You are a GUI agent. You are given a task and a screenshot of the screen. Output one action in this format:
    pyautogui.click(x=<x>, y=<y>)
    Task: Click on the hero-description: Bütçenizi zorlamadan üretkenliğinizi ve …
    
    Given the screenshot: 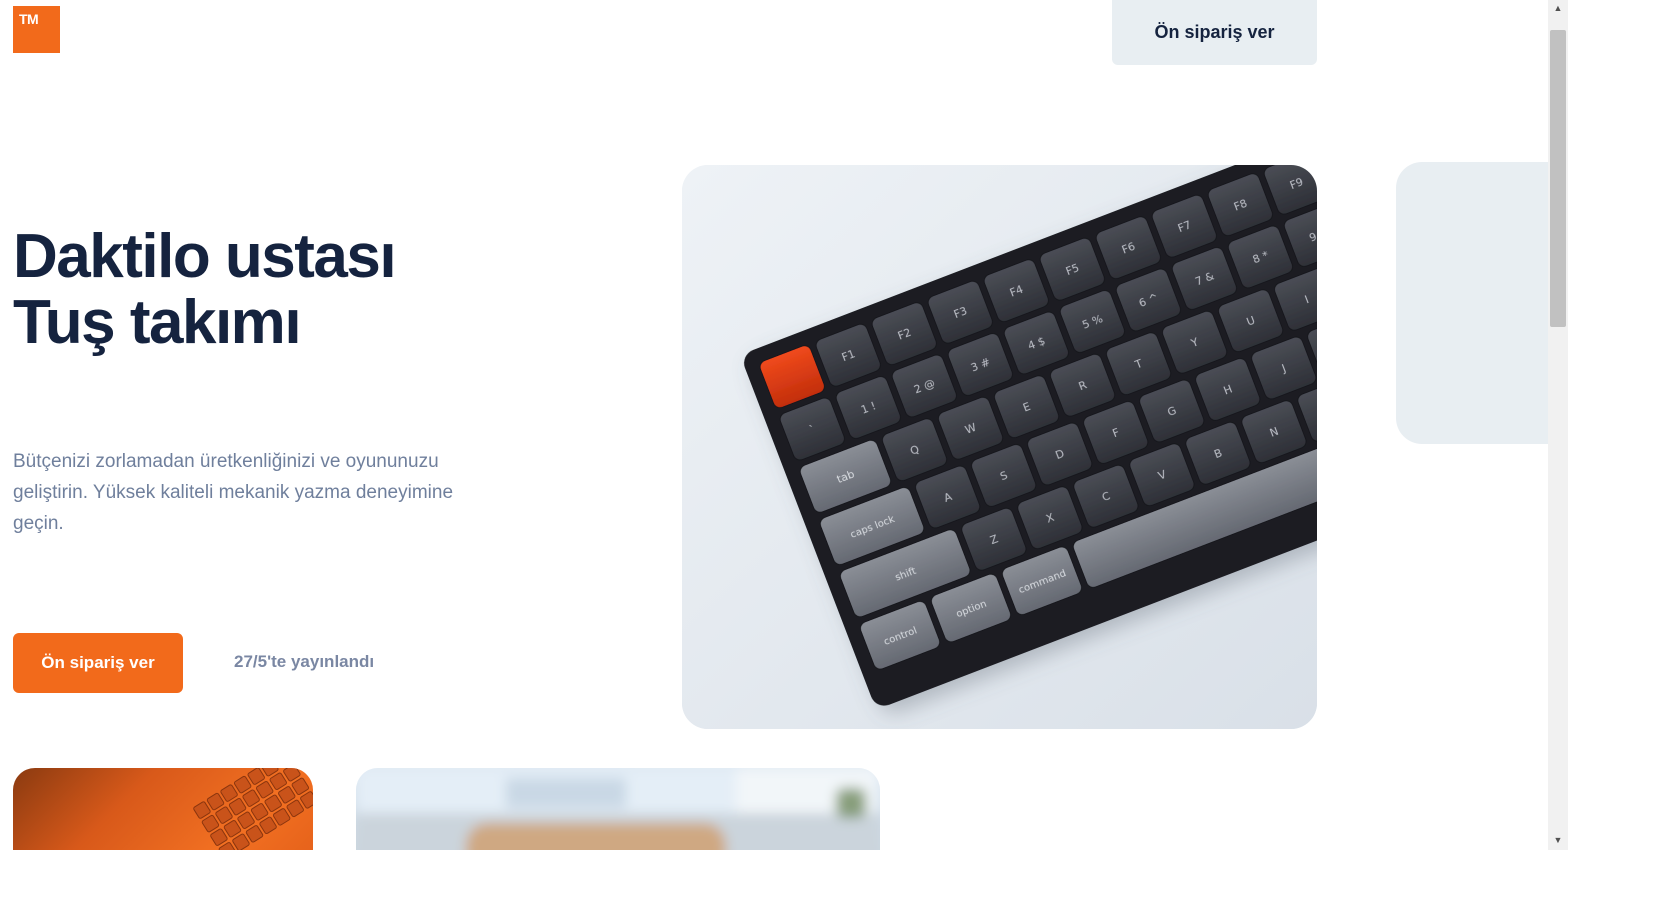 What is the action you would take?
    pyautogui.click(x=233, y=492)
    